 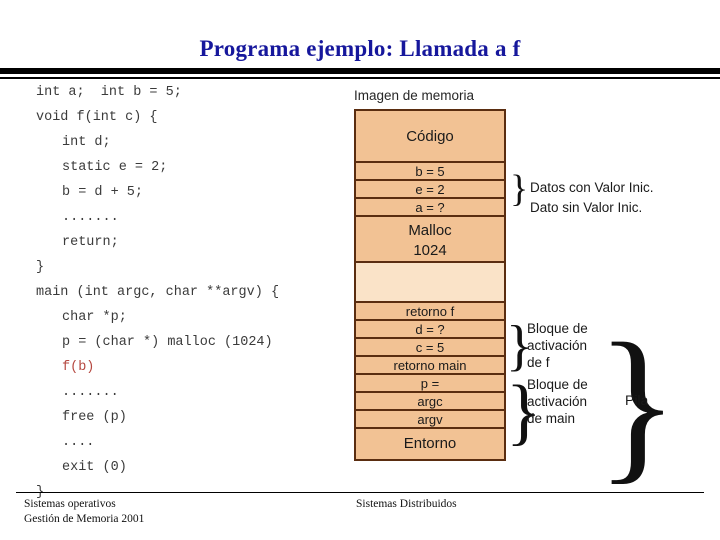 I want to click on header-rule-thick, so click(x=360, y=71).